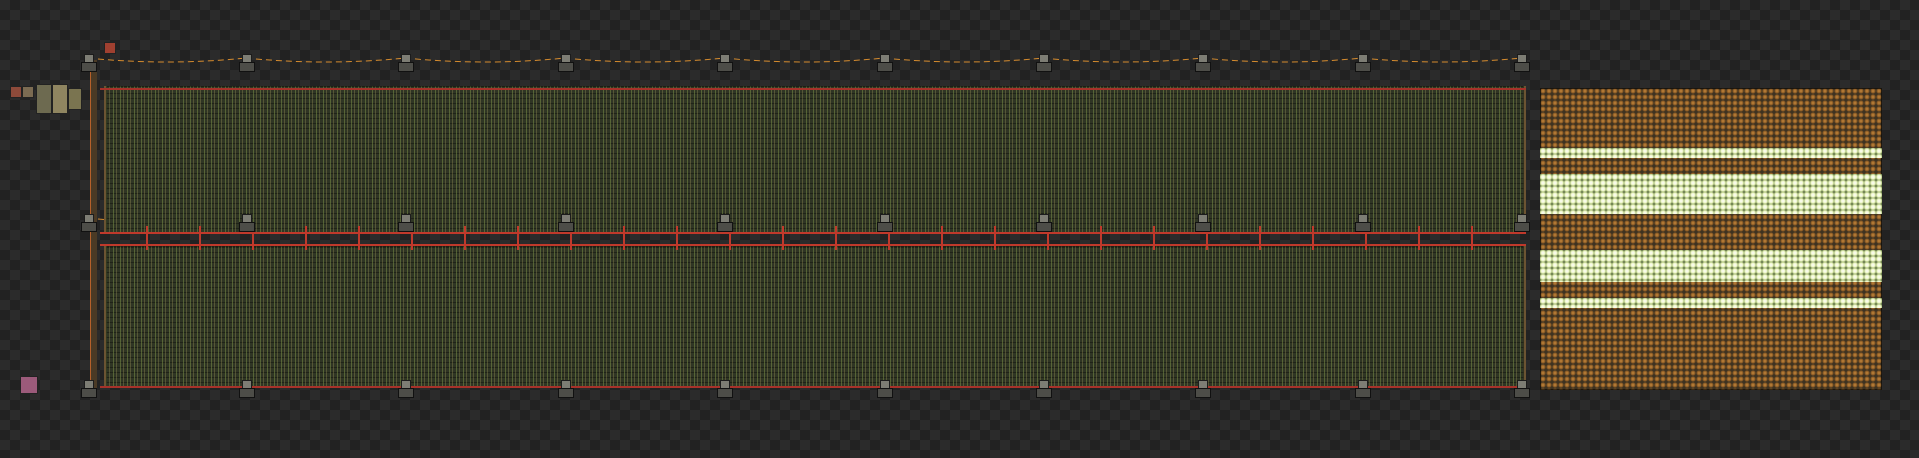  Describe the element at coordinates (1711, 153) in the screenshot. I see `lamp-row-lit-upper` at that location.